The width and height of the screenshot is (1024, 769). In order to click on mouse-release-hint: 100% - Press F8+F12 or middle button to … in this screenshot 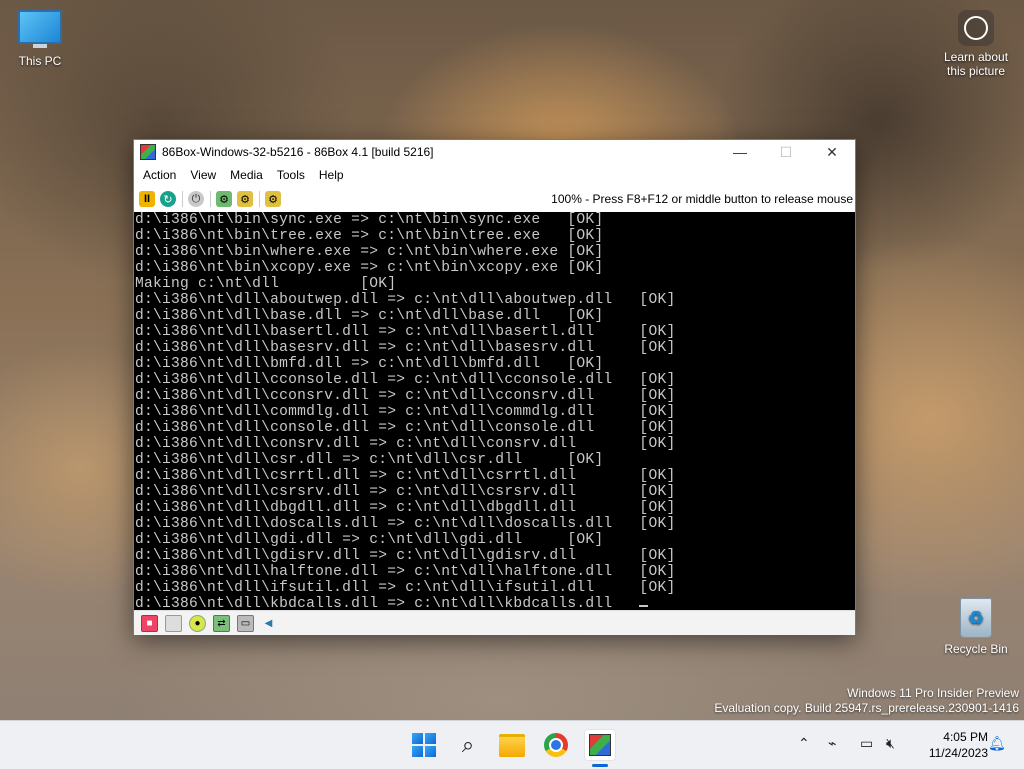, I will do `click(702, 199)`.